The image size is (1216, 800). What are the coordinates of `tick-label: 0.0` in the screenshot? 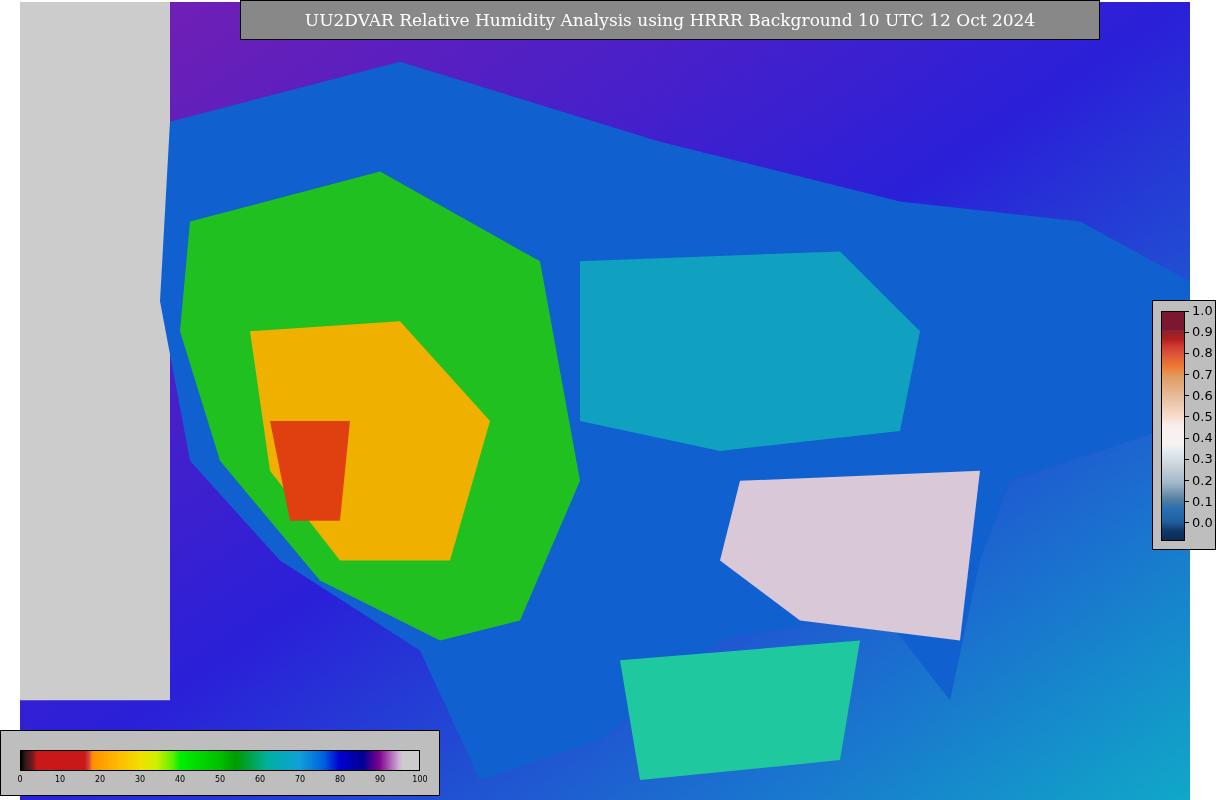 It's located at (1202, 522).